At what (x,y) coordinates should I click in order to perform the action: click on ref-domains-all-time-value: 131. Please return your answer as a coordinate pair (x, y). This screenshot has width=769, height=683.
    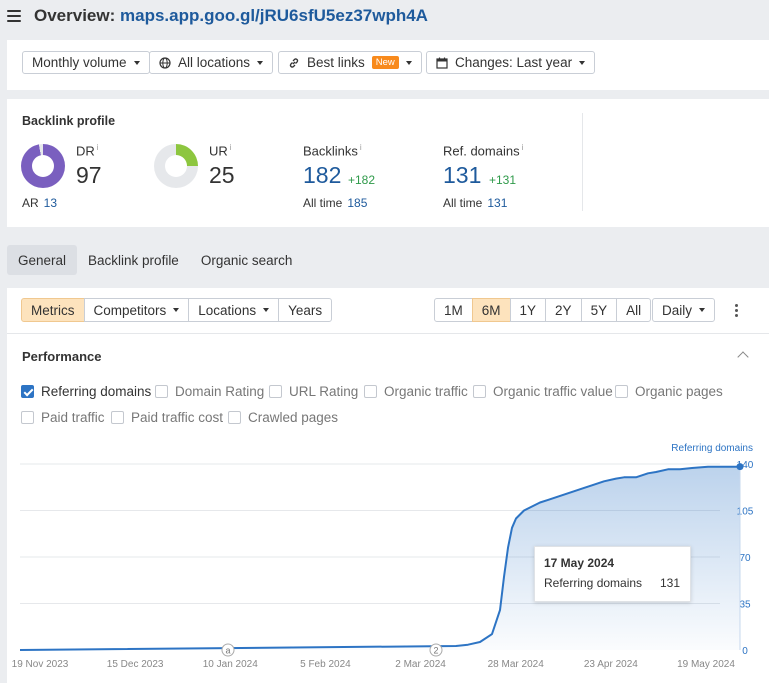
    Looking at the image, I should click on (497, 203).